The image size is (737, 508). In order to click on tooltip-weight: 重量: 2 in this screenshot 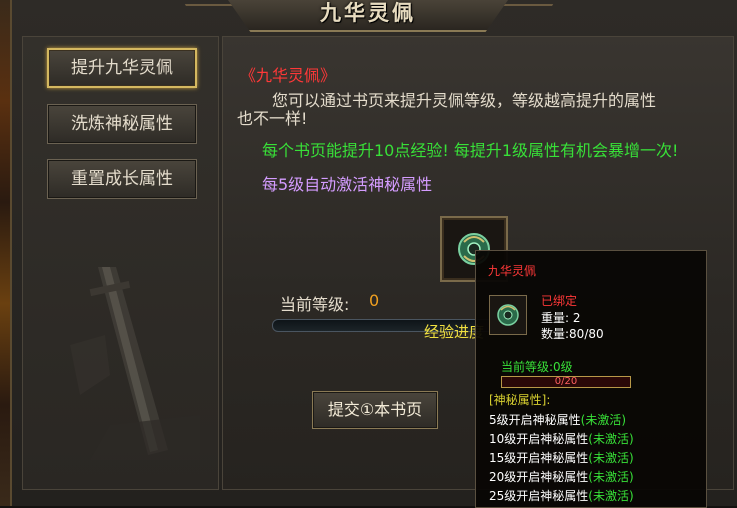, I will do `click(561, 318)`.